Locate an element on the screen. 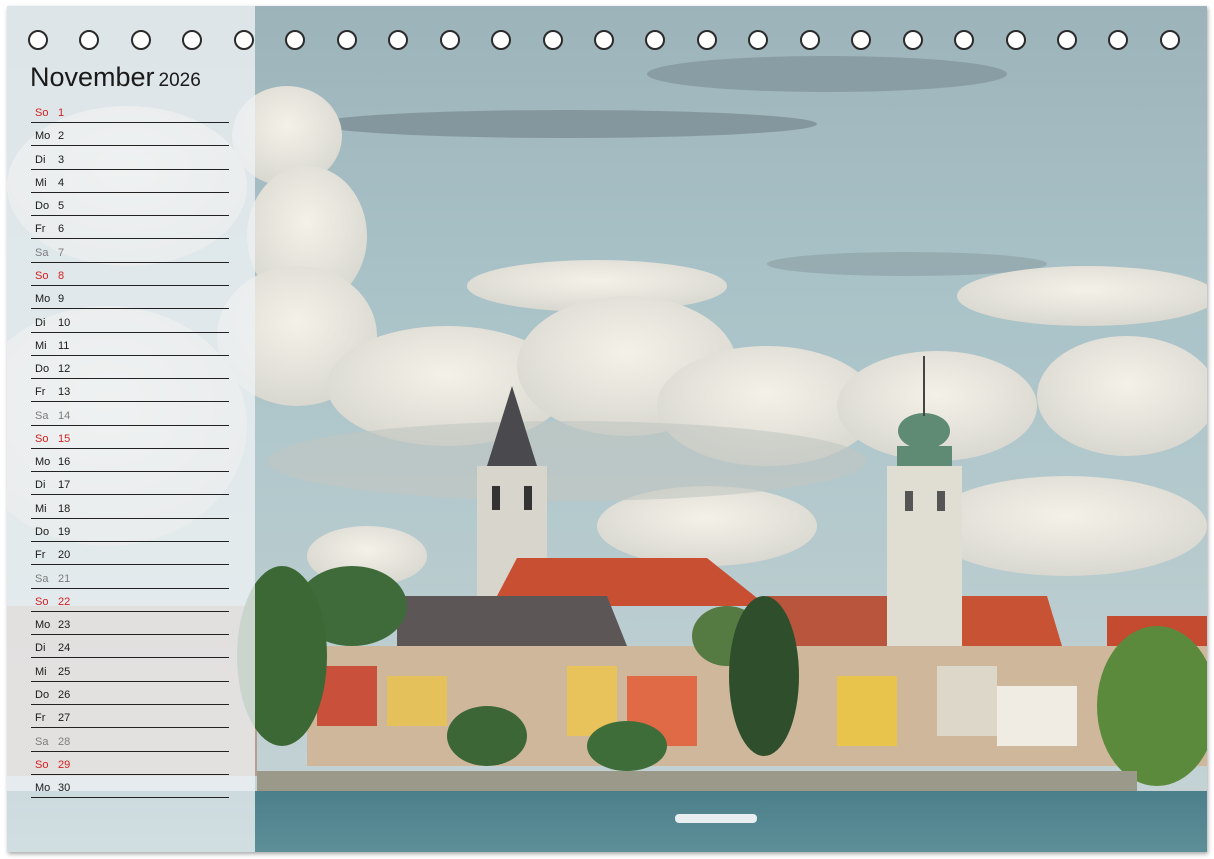  day-number: 30 is located at coordinates (64, 788).